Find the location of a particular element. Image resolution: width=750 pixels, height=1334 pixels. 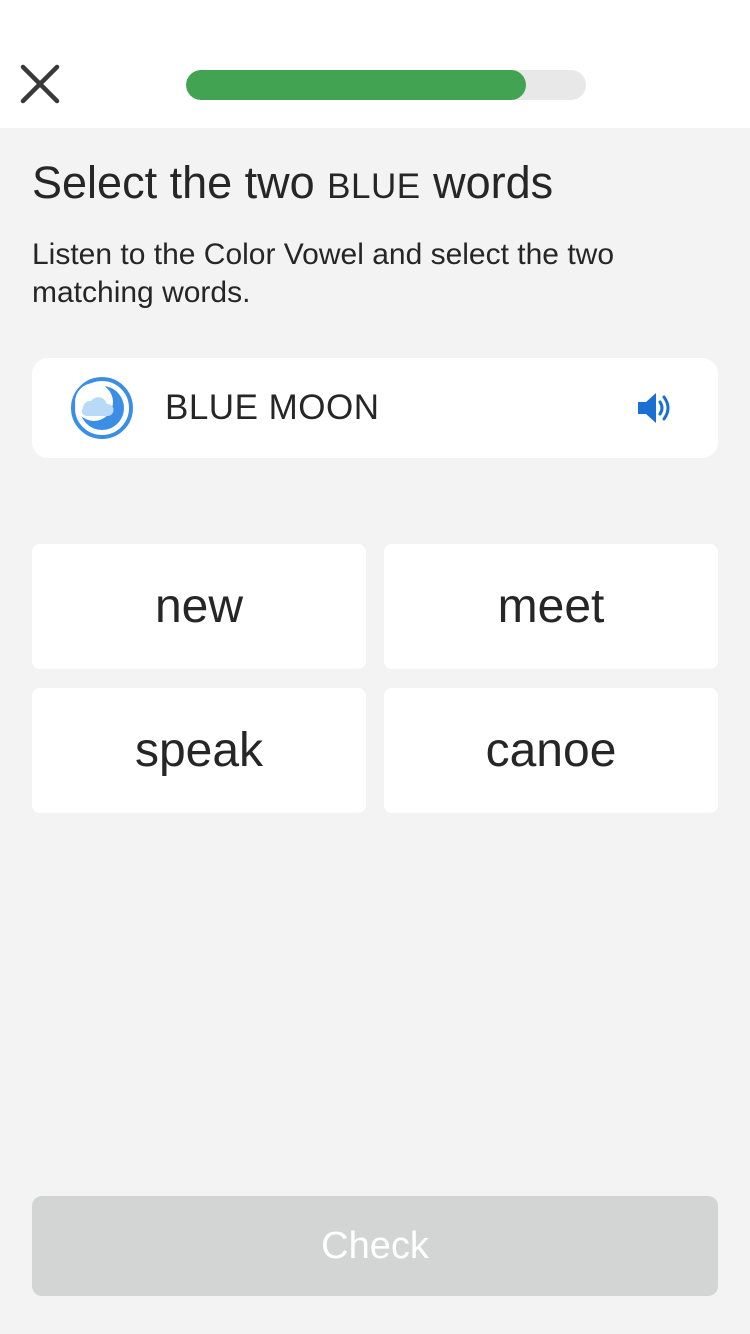

speaker-icon is located at coordinates (654, 408).